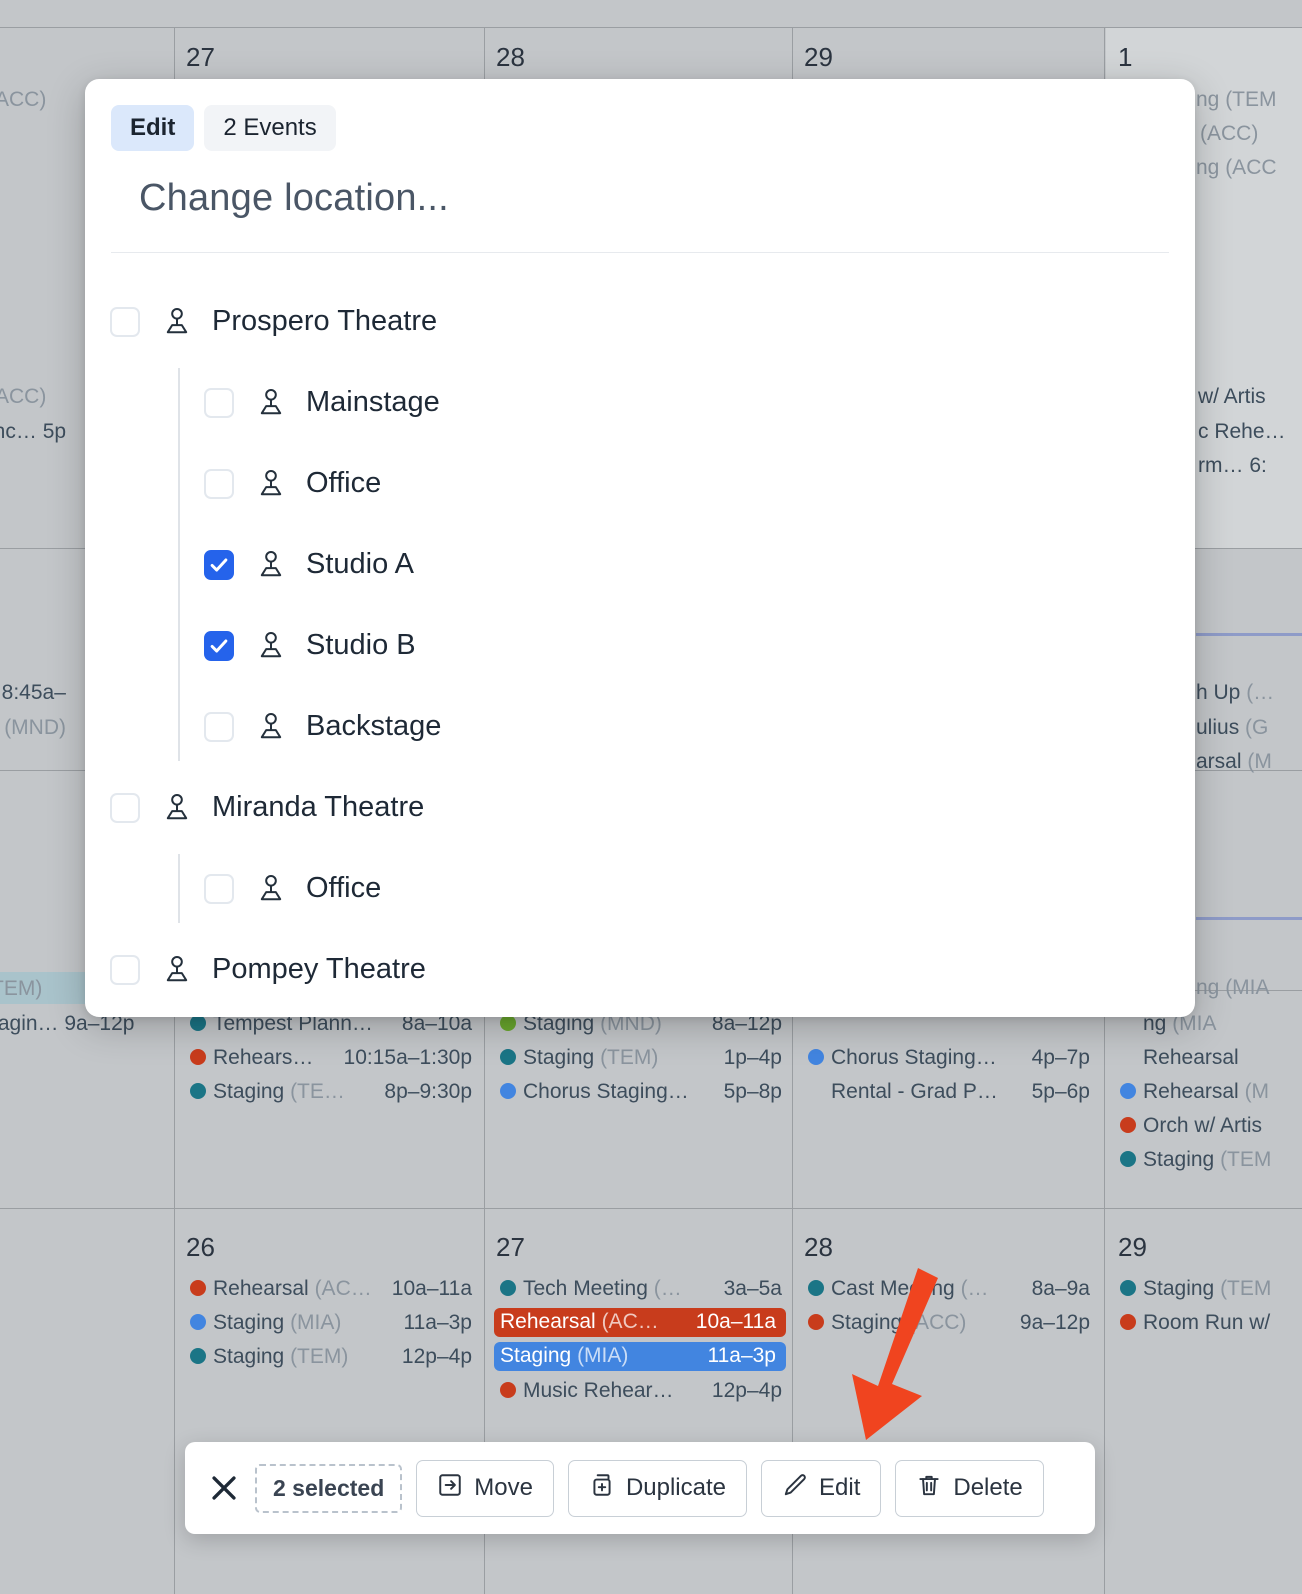 The image size is (1302, 1594). What do you see at coordinates (640, 1356) in the screenshot?
I see `calendar-event-selected: Staging (MIA) 11a–3p` at bounding box center [640, 1356].